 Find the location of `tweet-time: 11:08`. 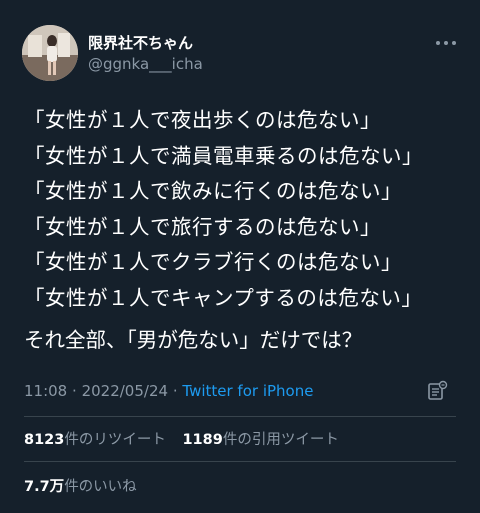

tweet-time: 11:08 is located at coordinates (45, 391).